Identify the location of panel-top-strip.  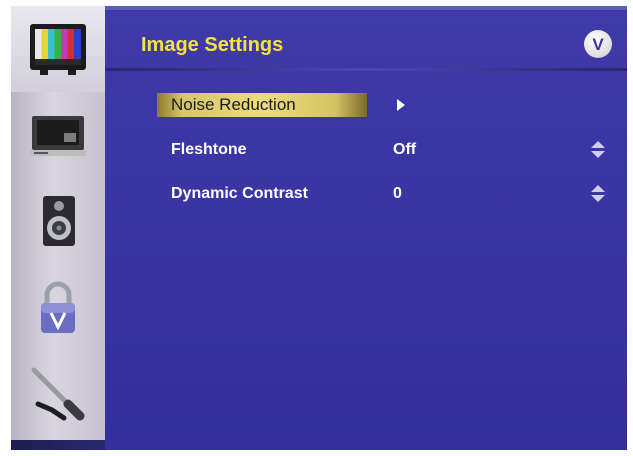
(366, 8).